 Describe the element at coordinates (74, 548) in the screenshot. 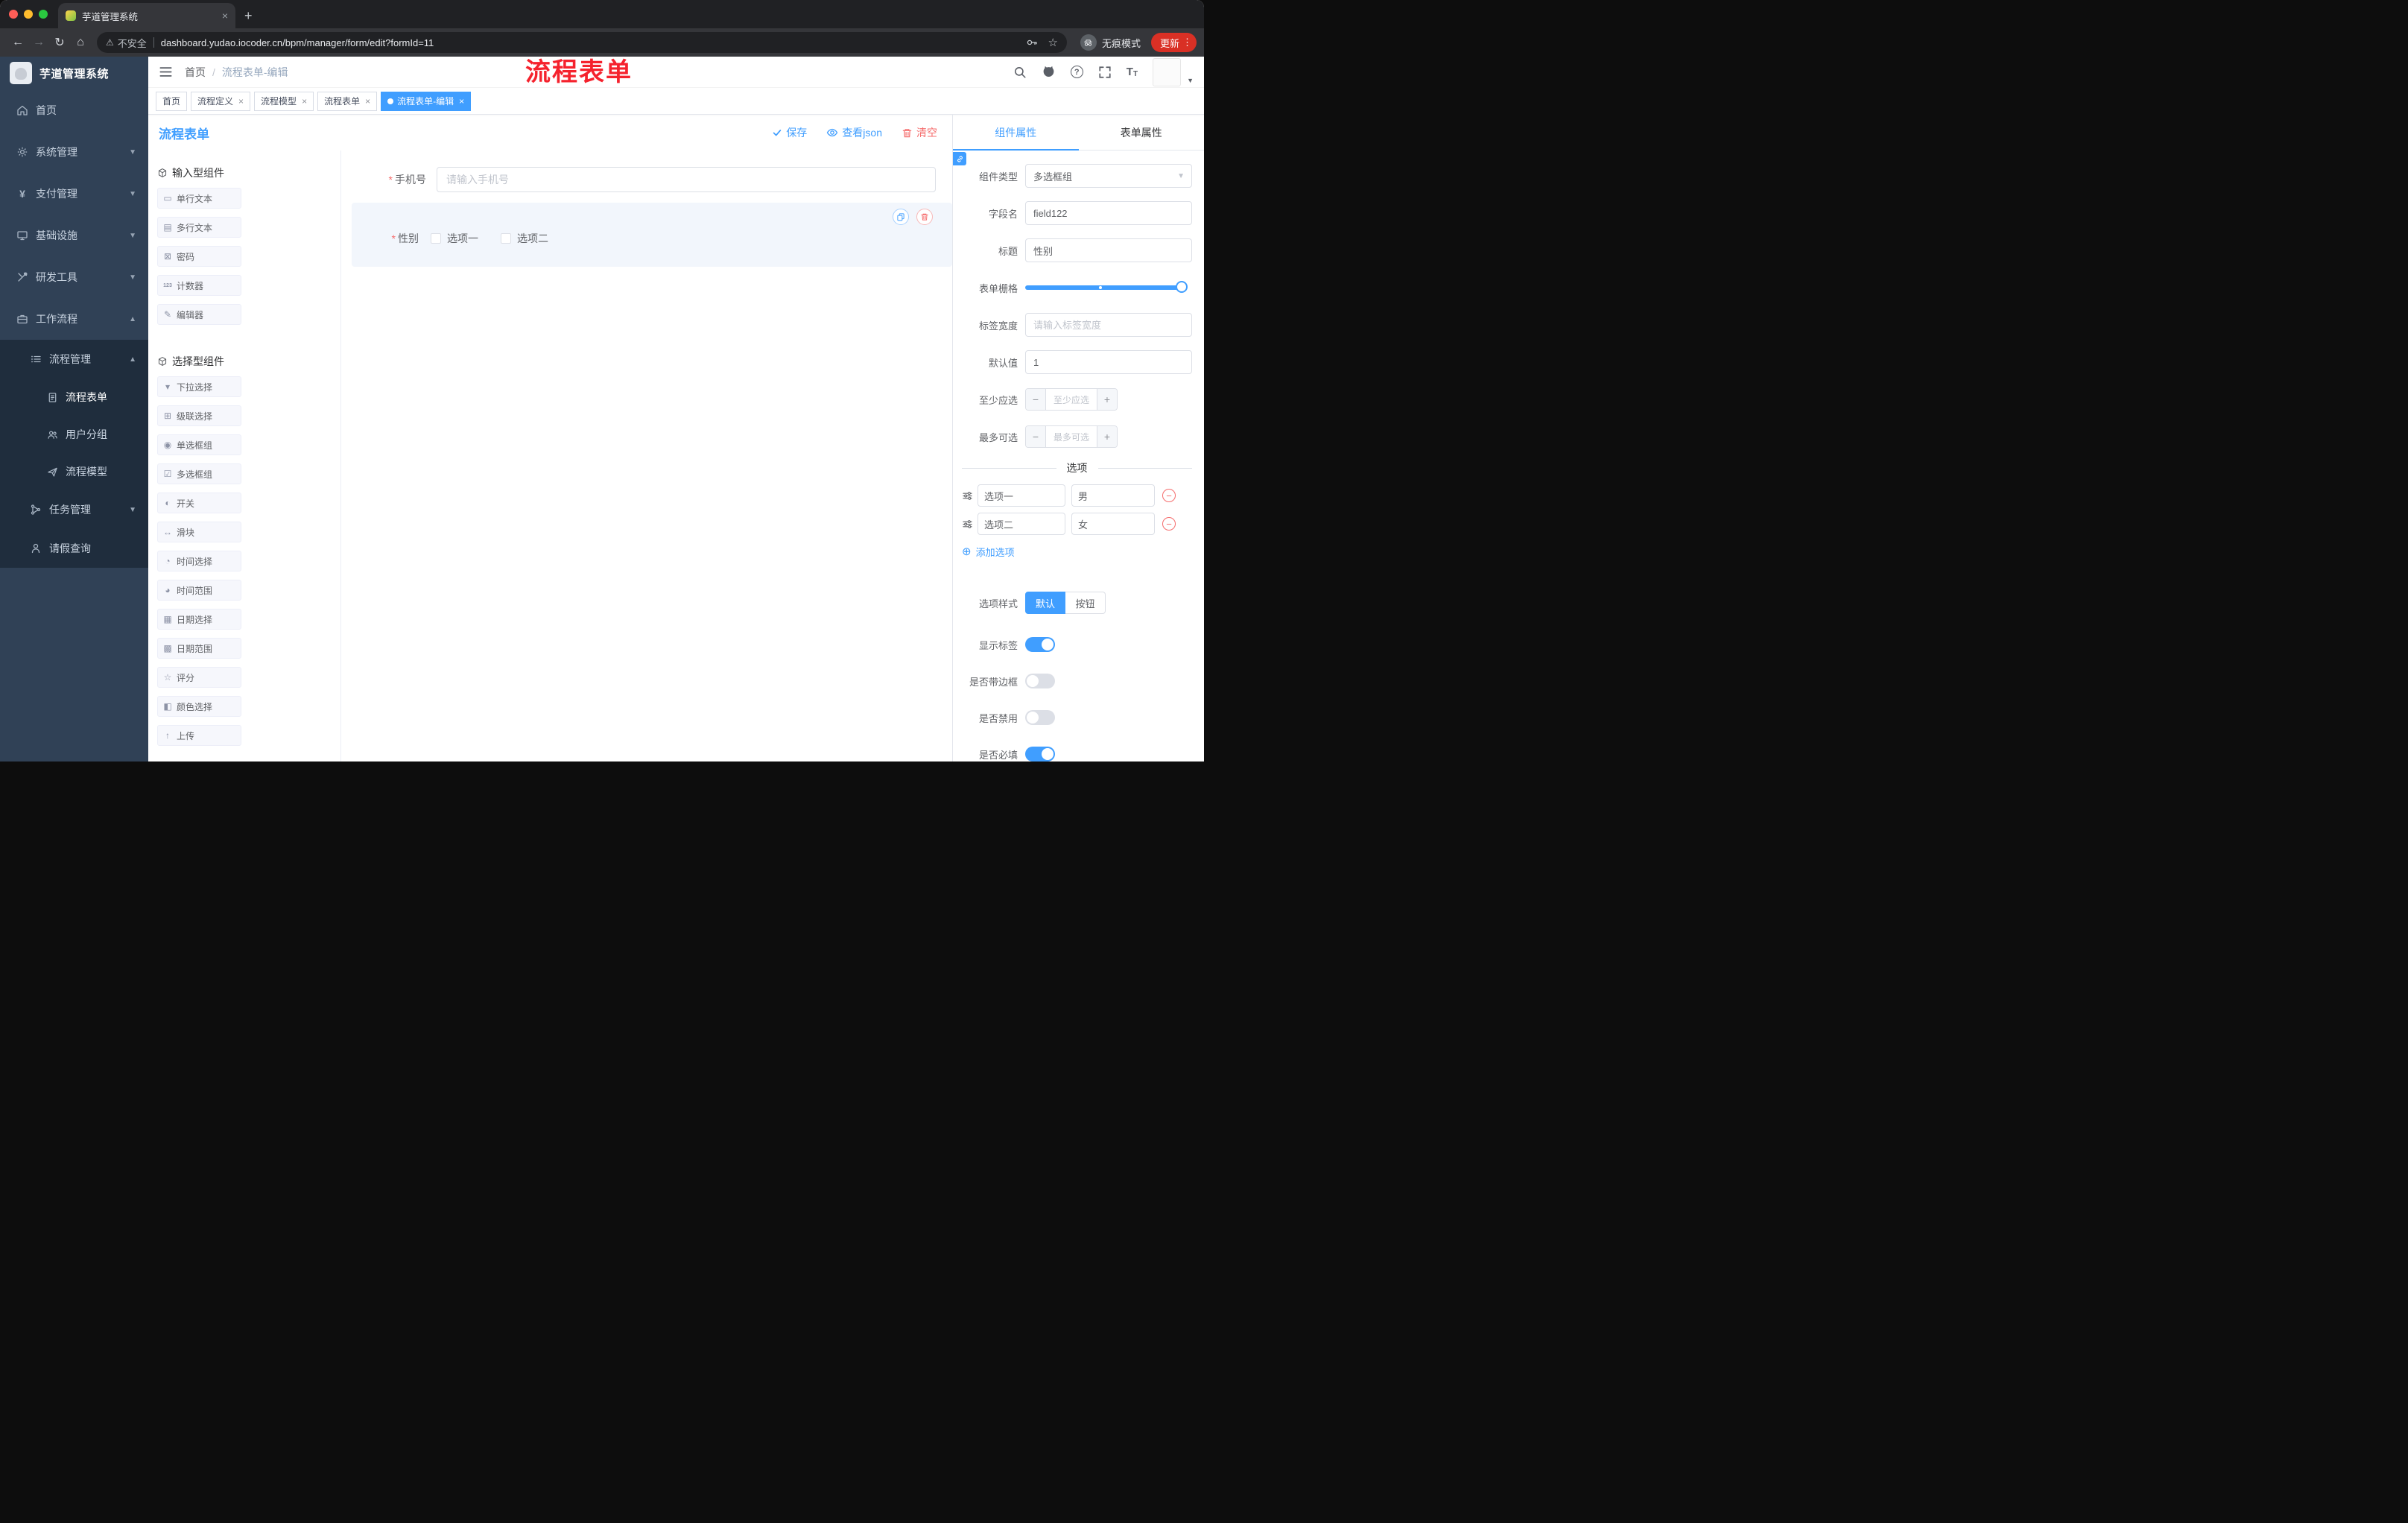

I see `sidebar-item-leave-query: 请假查询` at that location.